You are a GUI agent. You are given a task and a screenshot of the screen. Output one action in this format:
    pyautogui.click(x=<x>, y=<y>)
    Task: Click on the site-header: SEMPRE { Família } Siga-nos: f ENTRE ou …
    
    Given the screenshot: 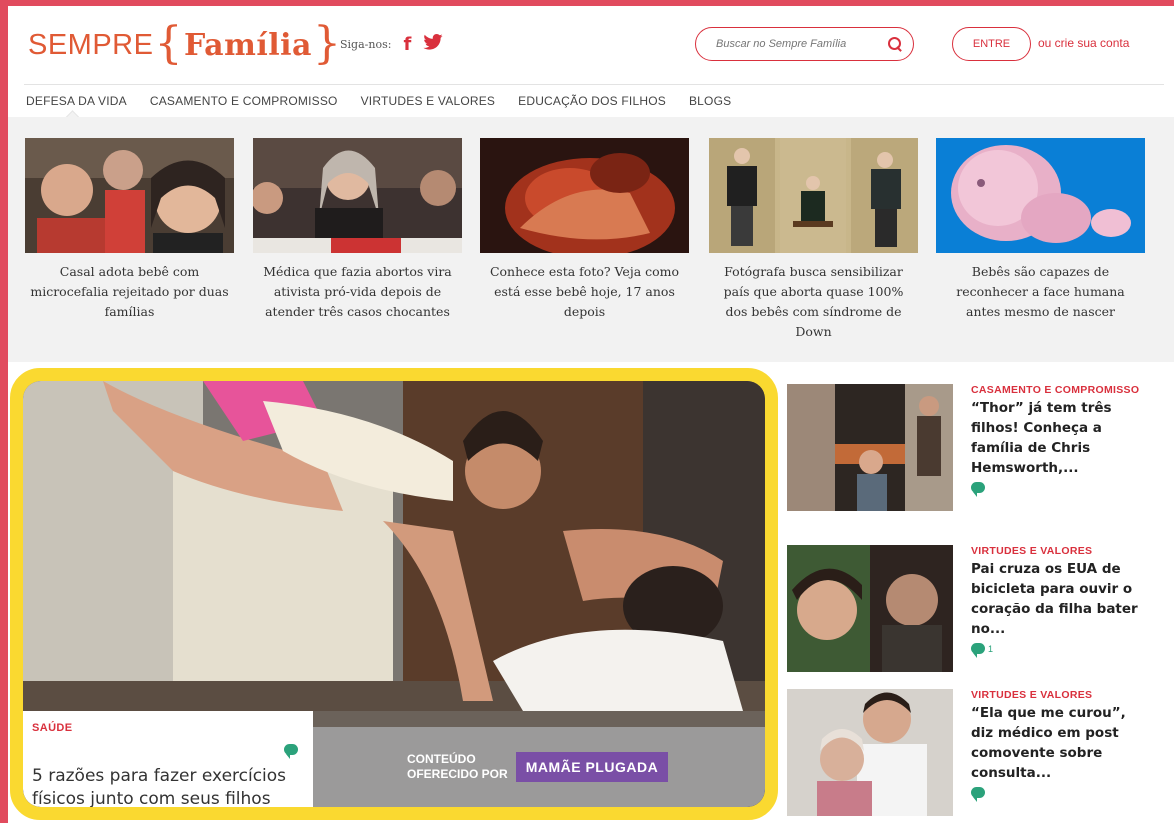 What is the action you would take?
    pyautogui.click(x=591, y=45)
    